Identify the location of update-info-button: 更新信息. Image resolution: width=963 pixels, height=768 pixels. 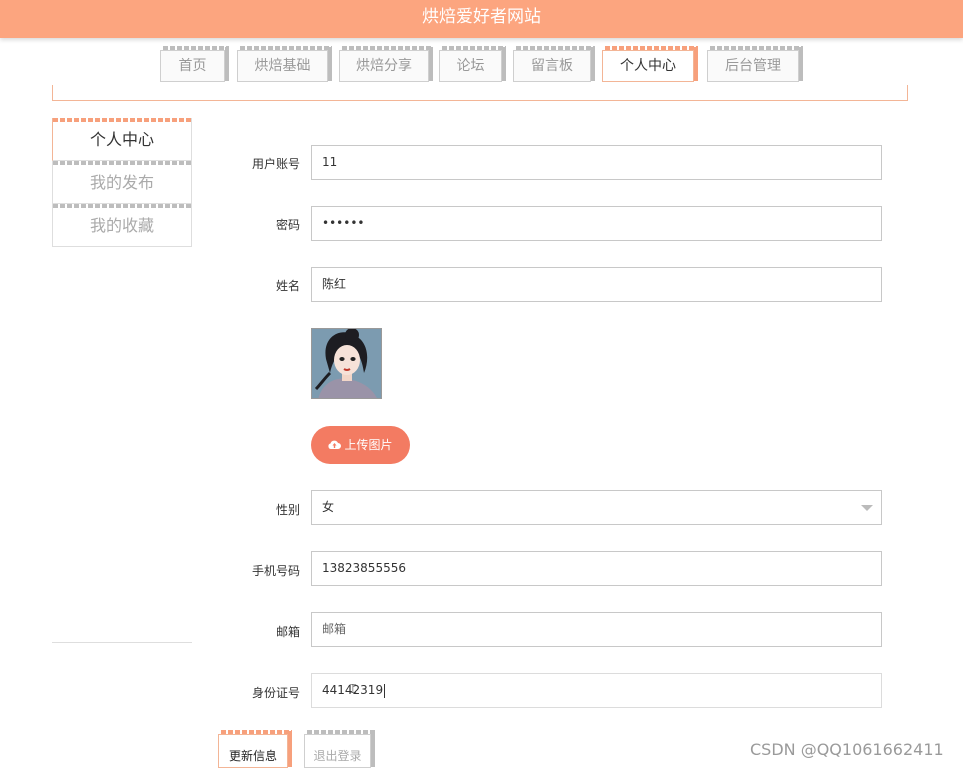
(255, 749).